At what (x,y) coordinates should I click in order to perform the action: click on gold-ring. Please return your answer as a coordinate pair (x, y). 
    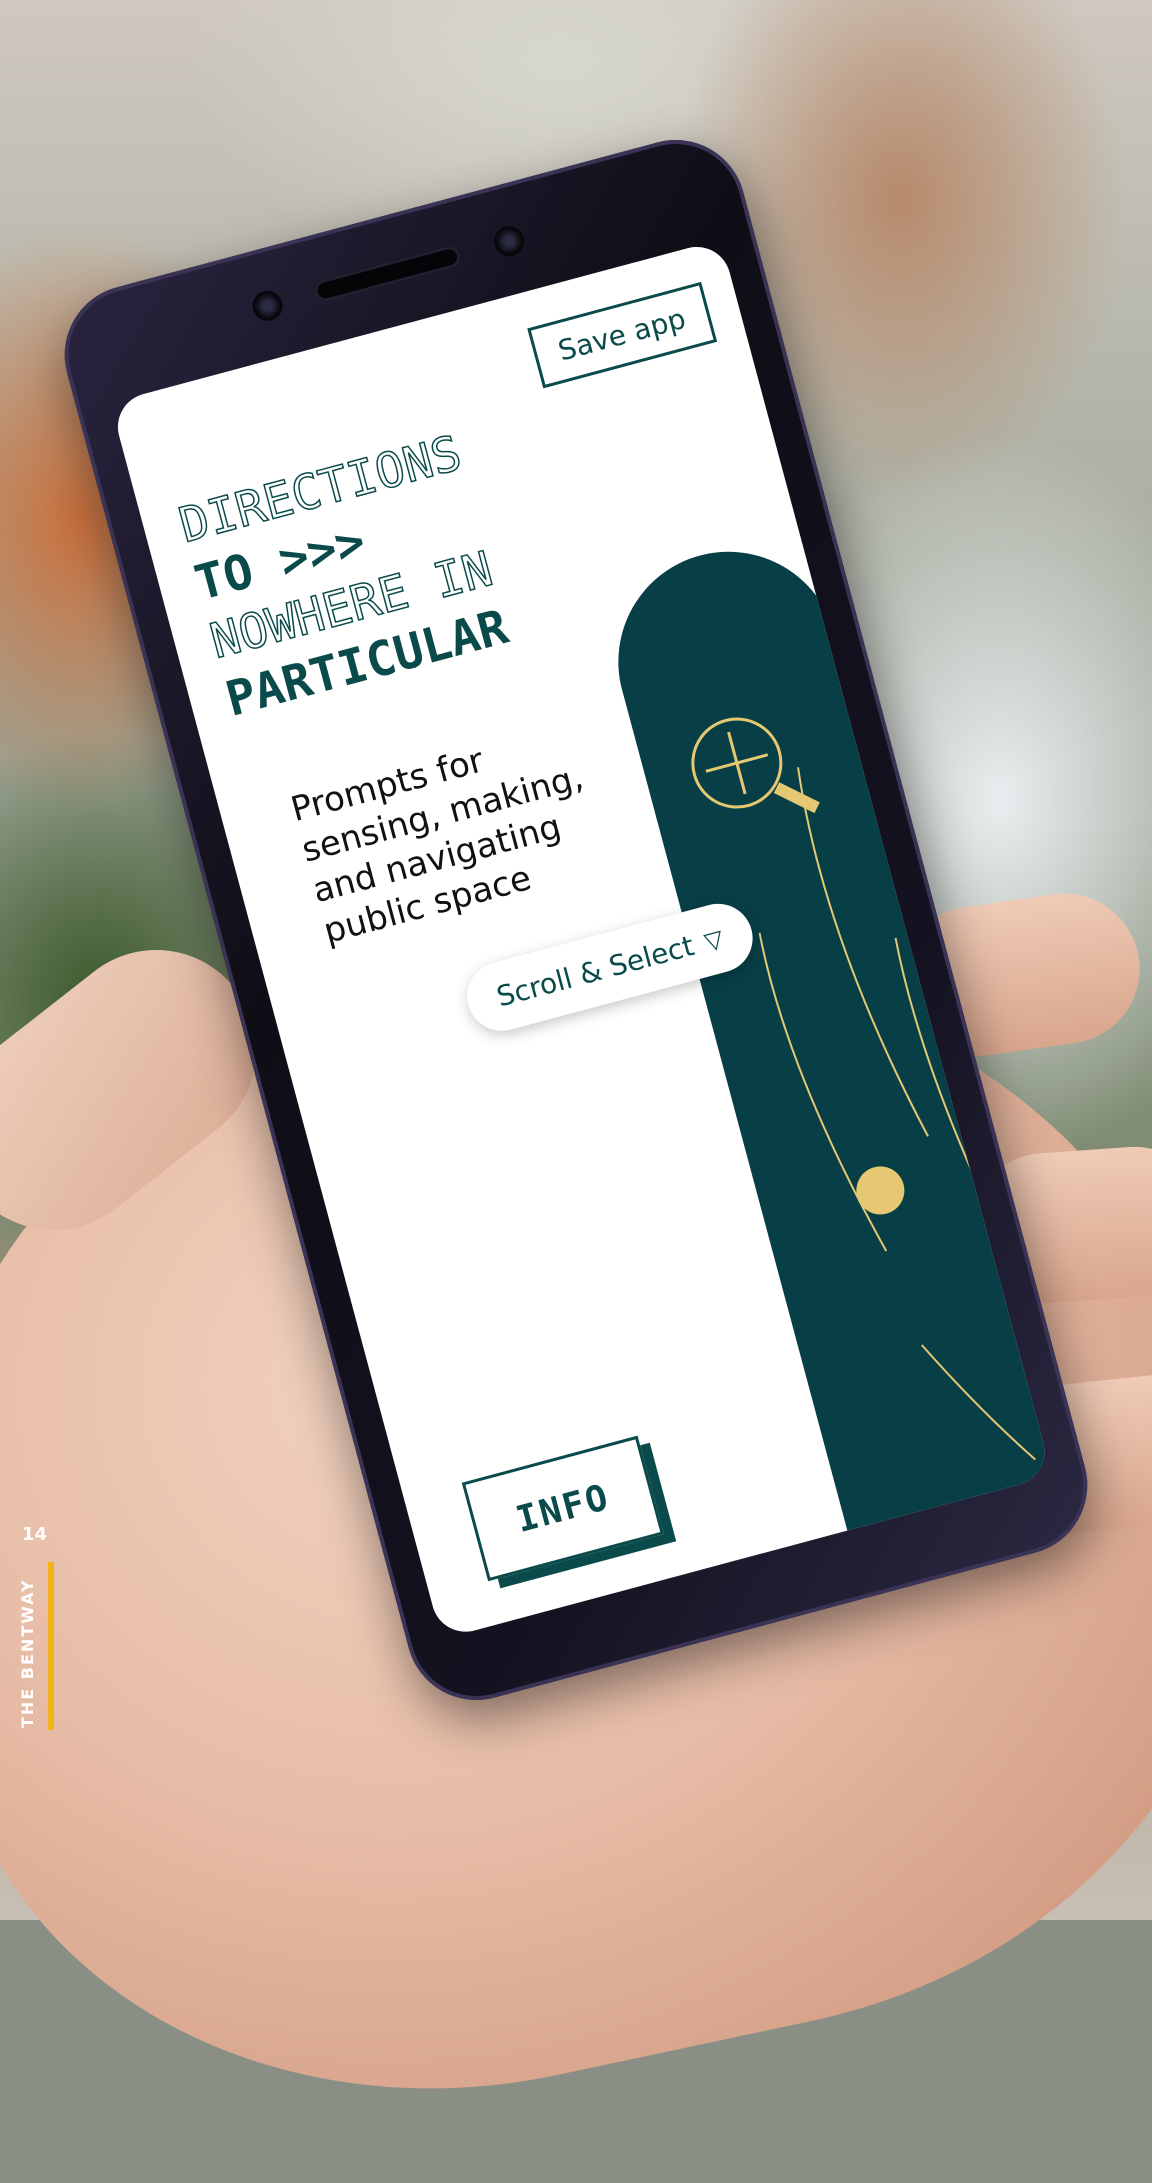
    Looking at the image, I should click on (1043, 1360).